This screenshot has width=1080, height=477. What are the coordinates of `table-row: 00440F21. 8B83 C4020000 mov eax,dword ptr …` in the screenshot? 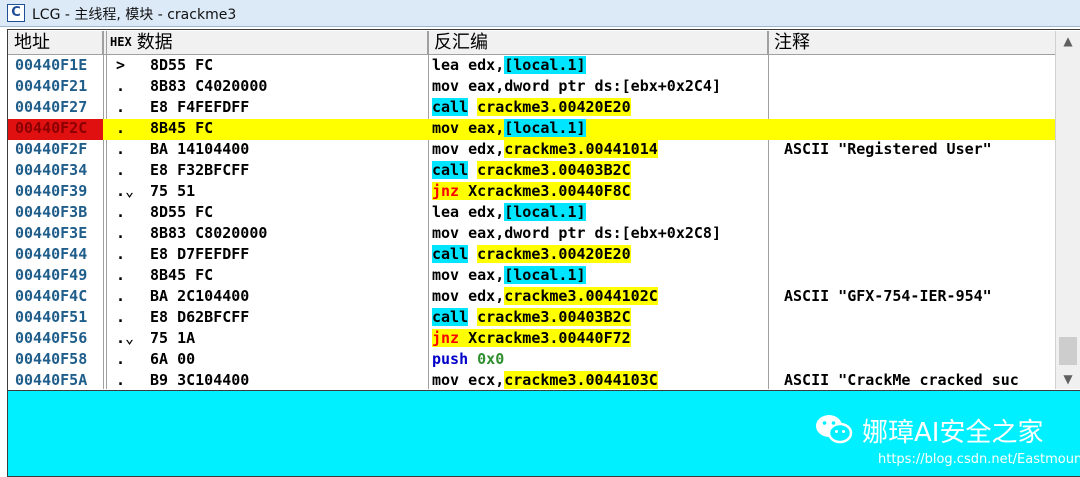 It's located at (531, 87).